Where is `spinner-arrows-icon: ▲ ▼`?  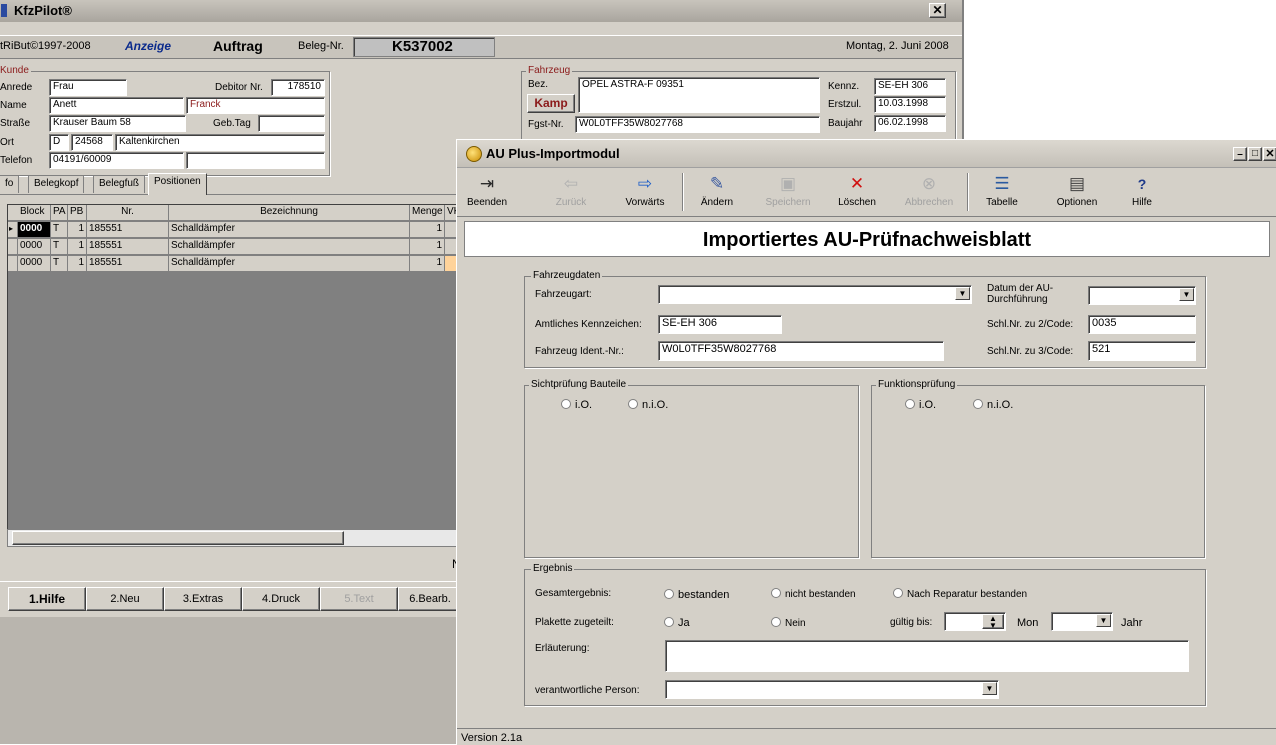 spinner-arrows-icon: ▲ ▼ is located at coordinates (993, 622).